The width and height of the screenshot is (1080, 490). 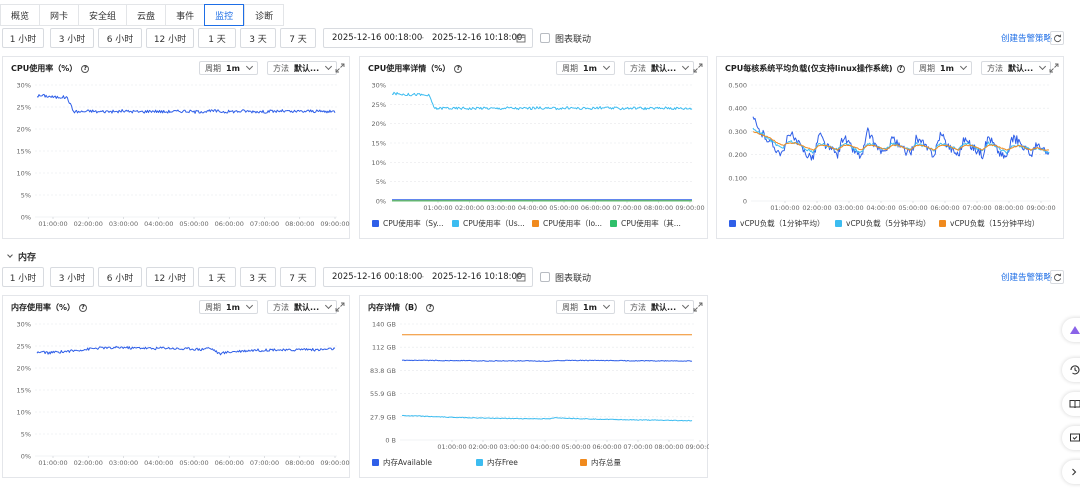 What do you see at coordinates (989, 223) in the screenshot?
I see `legend-item: vCPU负载（15分钟平均）` at bounding box center [989, 223].